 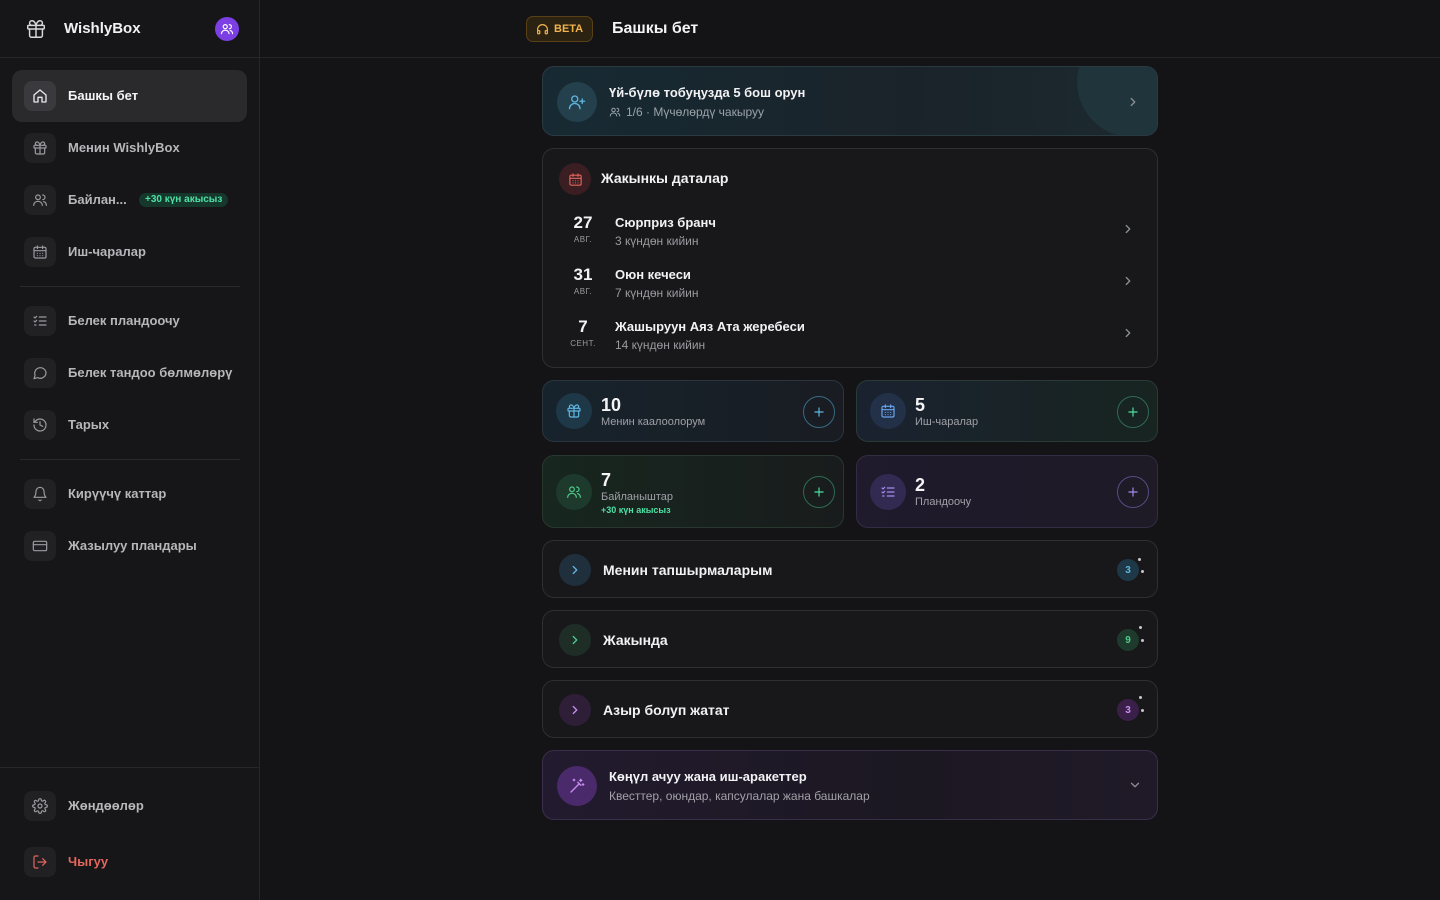 I want to click on date-day: 27, so click(x=583, y=222).